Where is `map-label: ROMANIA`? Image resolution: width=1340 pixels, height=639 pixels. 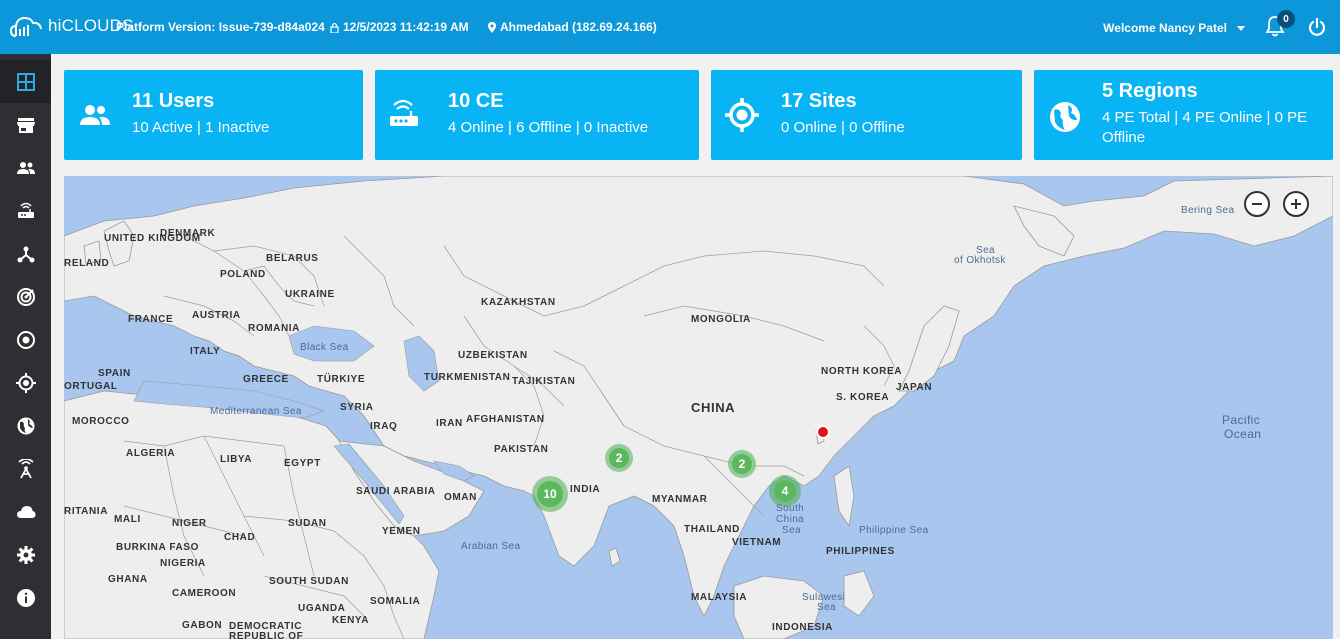 map-label: ROMANIA is located at coordinates (274, 328).